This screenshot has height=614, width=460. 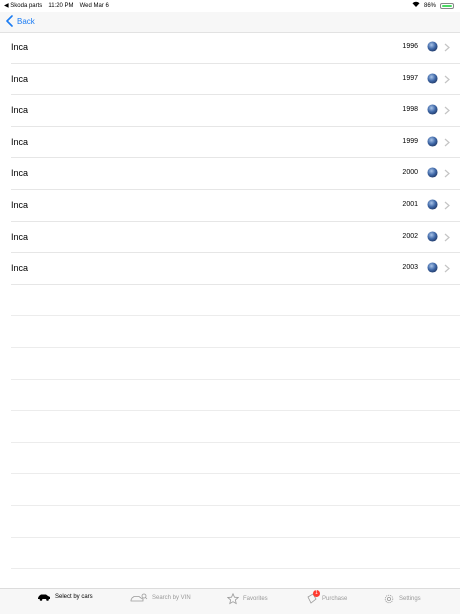 What do you see at coordinates (230, 143) in the screenshot?
I see `list-item: Inca 1999` at bounding box center [230, 143].